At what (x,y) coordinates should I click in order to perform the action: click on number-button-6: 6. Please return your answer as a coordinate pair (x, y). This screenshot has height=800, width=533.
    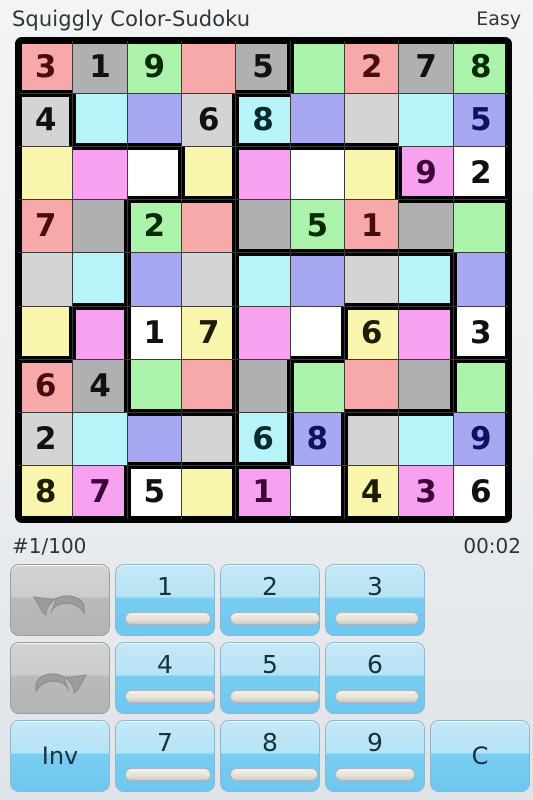
    Looking at the image, I should click on (375, 678).